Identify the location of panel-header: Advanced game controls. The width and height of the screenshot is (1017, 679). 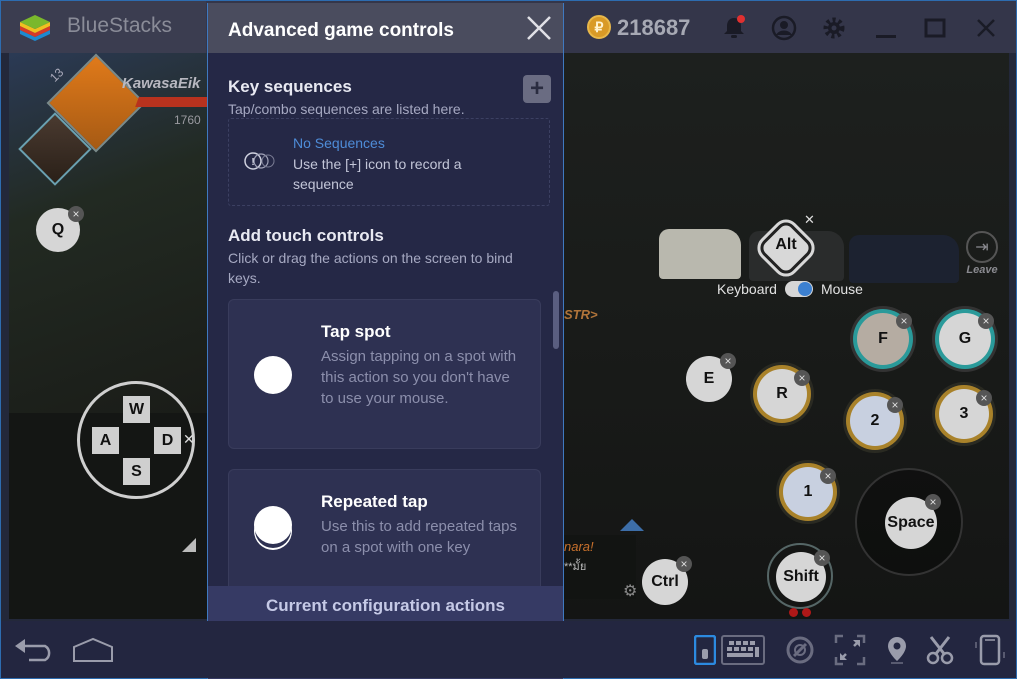
(385, 28).